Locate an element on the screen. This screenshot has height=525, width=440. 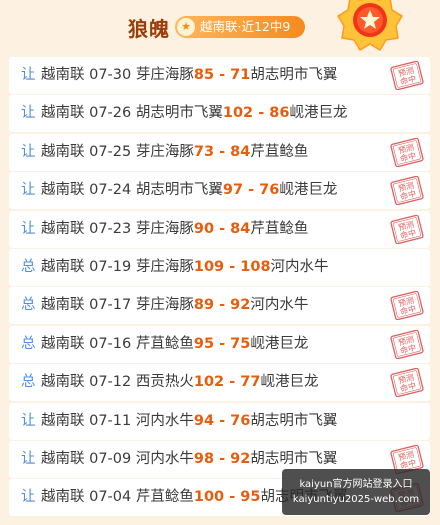
match-date: 07-23 is located at coordinates (110, 228).